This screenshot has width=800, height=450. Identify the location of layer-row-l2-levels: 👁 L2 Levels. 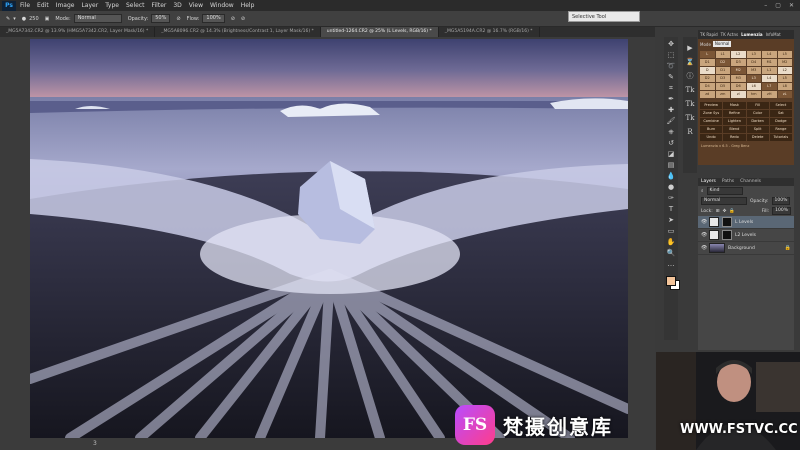
(746, 235).